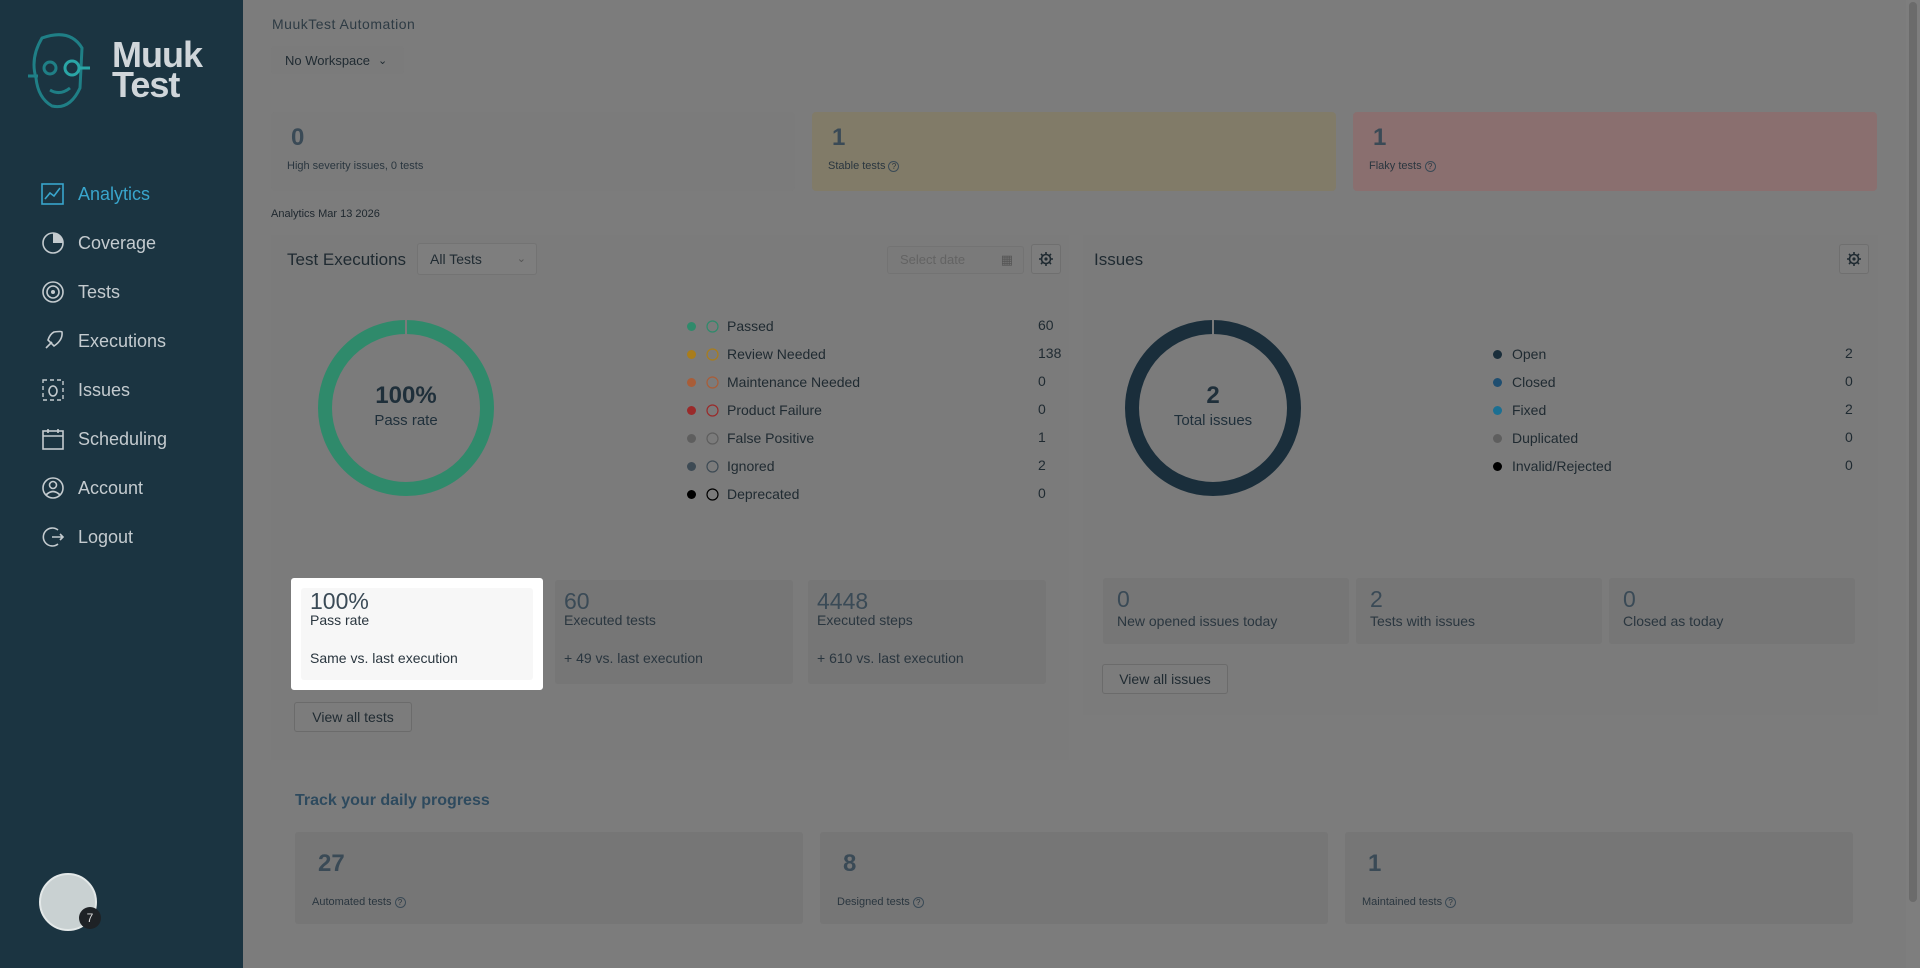 The width and height of the screenshot is (1920, 968). Describe the element at coordinates (1534, 382) in the screenshot. I see `legend-label: Closed` at that location.